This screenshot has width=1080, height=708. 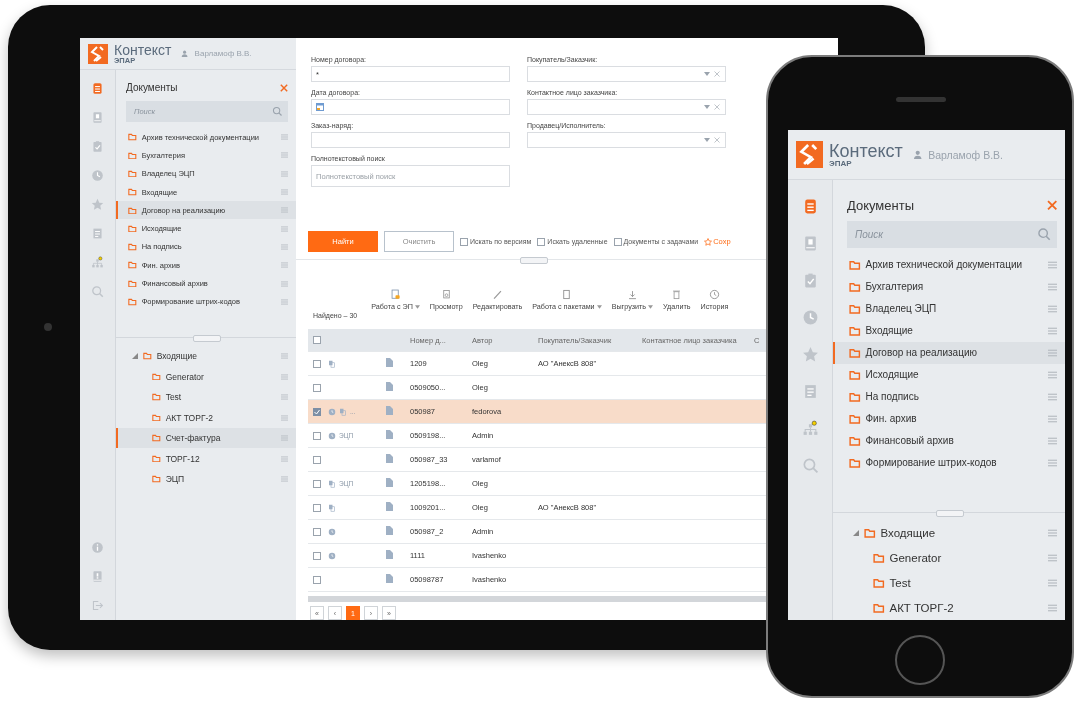 What do you see at coordinates (206, 479) in the screenshot?
I see `tree-item: ЭЦП` at bounding box center [206, 479].